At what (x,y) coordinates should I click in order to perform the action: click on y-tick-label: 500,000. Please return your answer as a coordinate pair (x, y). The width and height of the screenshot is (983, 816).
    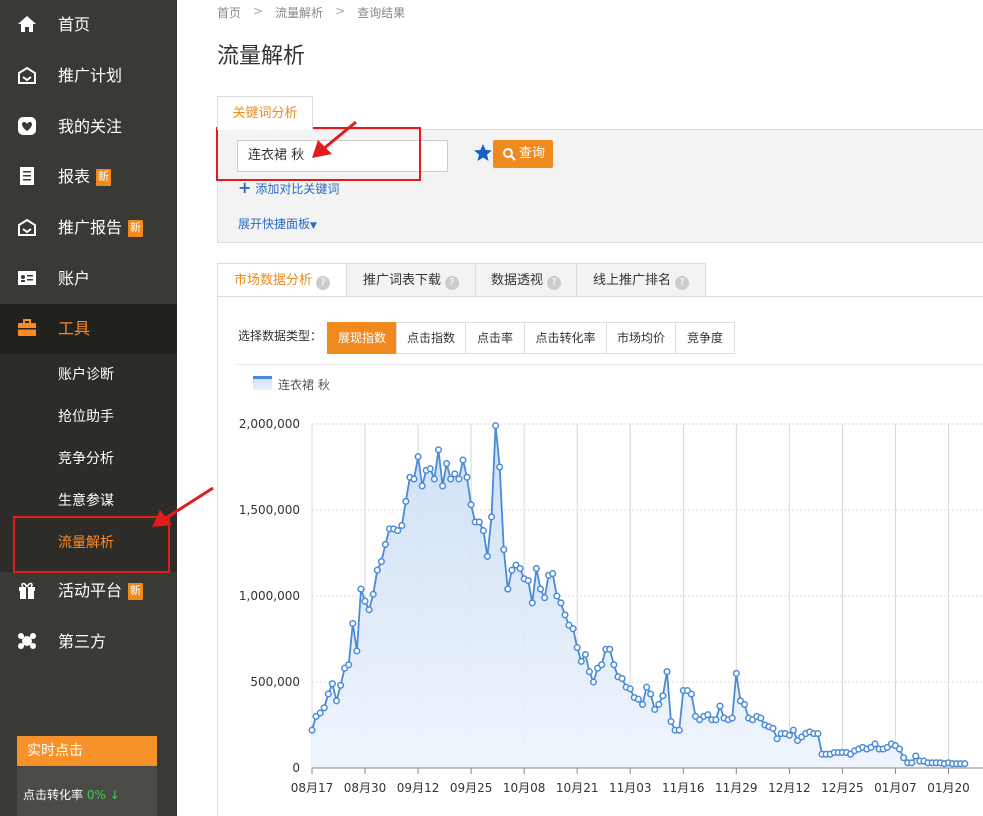
    Looking at the image, I should click on (275, 682).